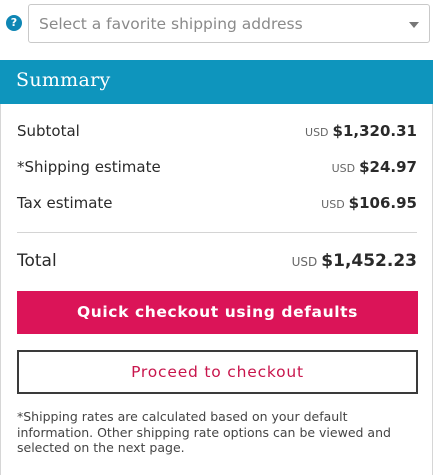 The height and width of the screenshot is (475, 433). Describe the element at coordinates (63, 80) in the screenshot. I see `summary-title: Summary` at that location.